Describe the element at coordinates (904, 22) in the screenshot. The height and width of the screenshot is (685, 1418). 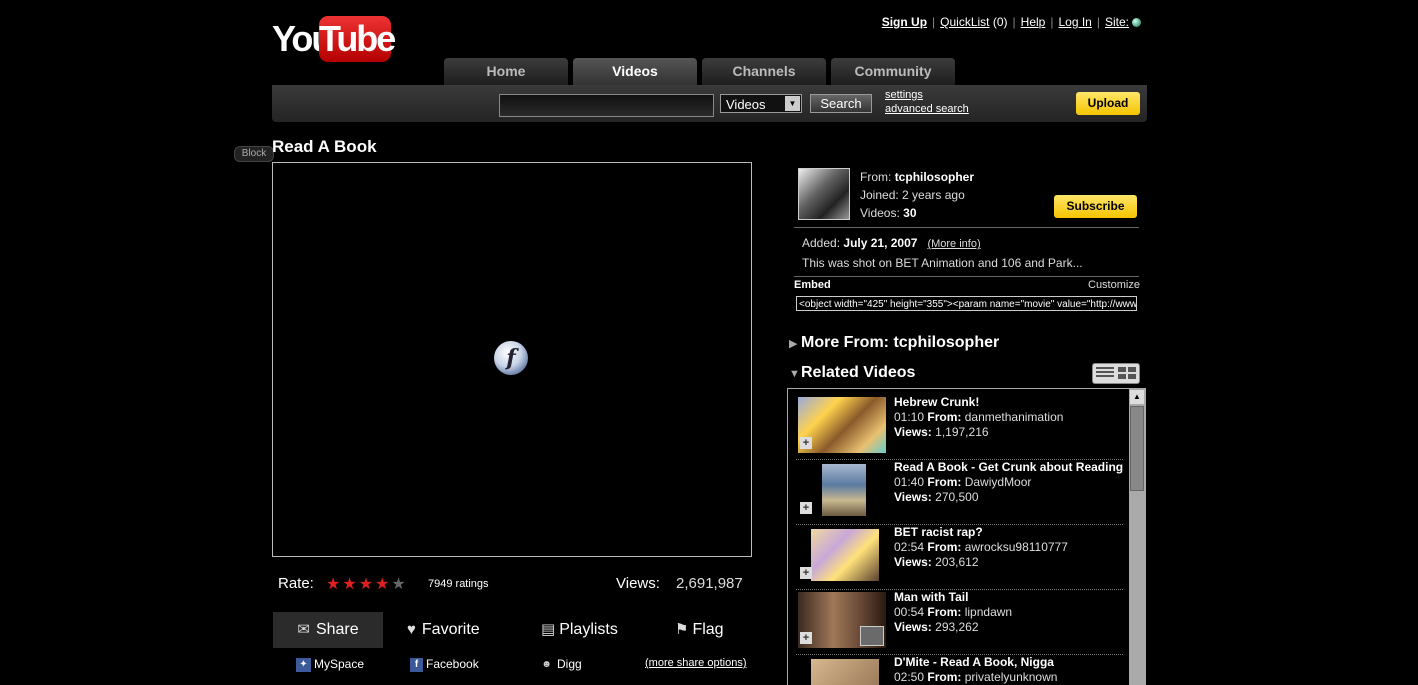
I see `signup-link: Sign Up` at that location.